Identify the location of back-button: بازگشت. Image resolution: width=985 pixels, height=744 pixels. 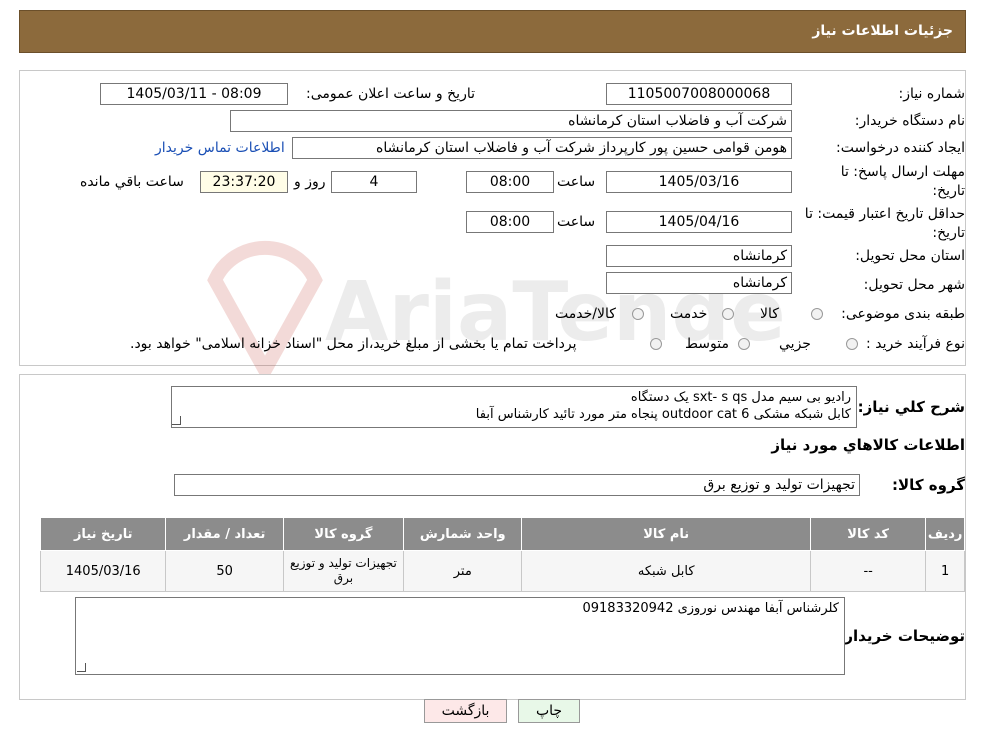
(465, 711).